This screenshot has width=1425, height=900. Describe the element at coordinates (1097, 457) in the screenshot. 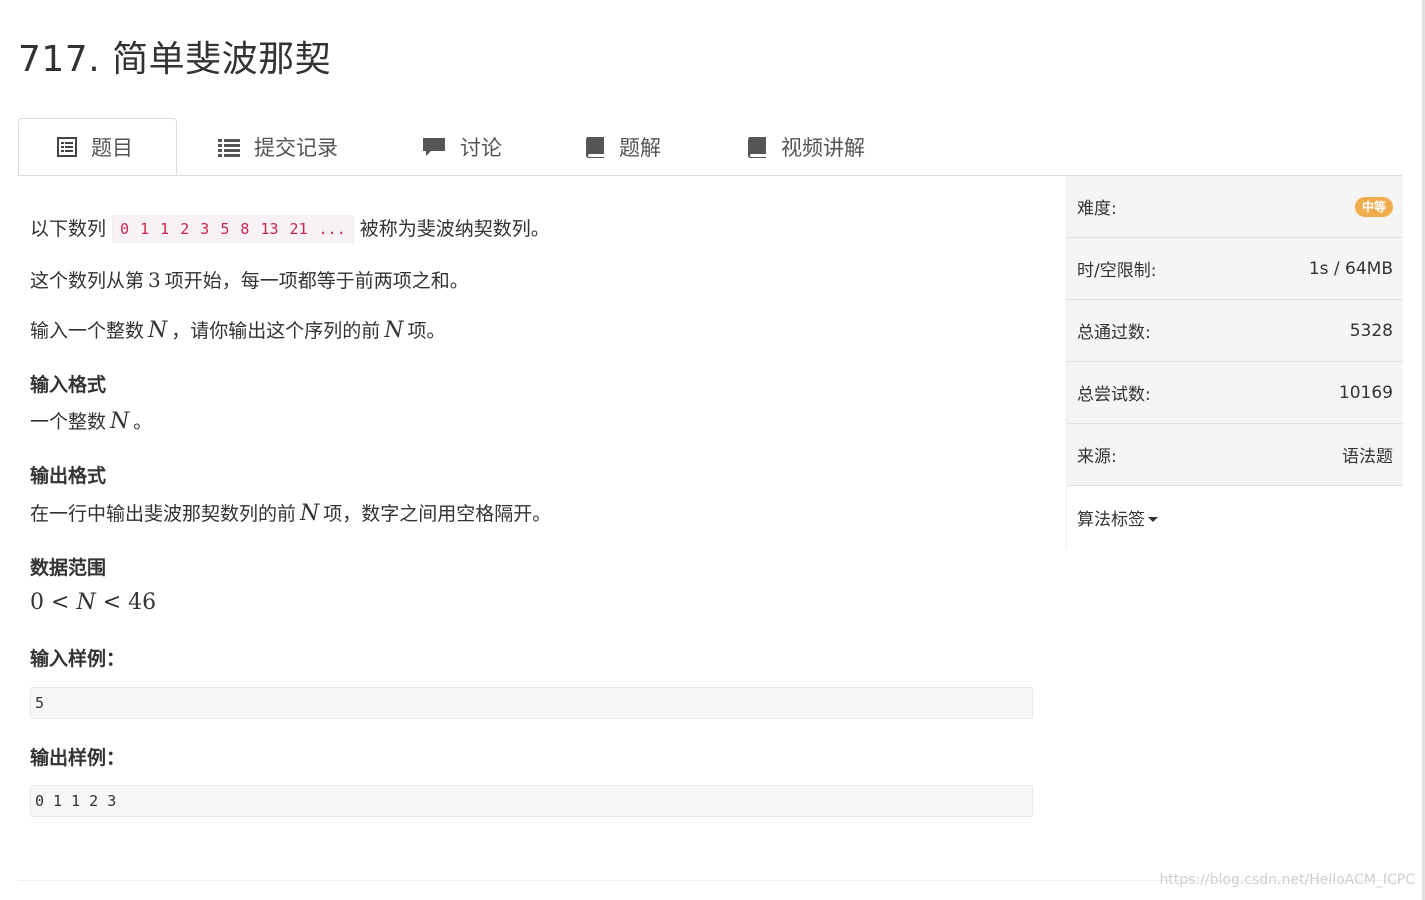

I see `source-label: 来源:` at that location.